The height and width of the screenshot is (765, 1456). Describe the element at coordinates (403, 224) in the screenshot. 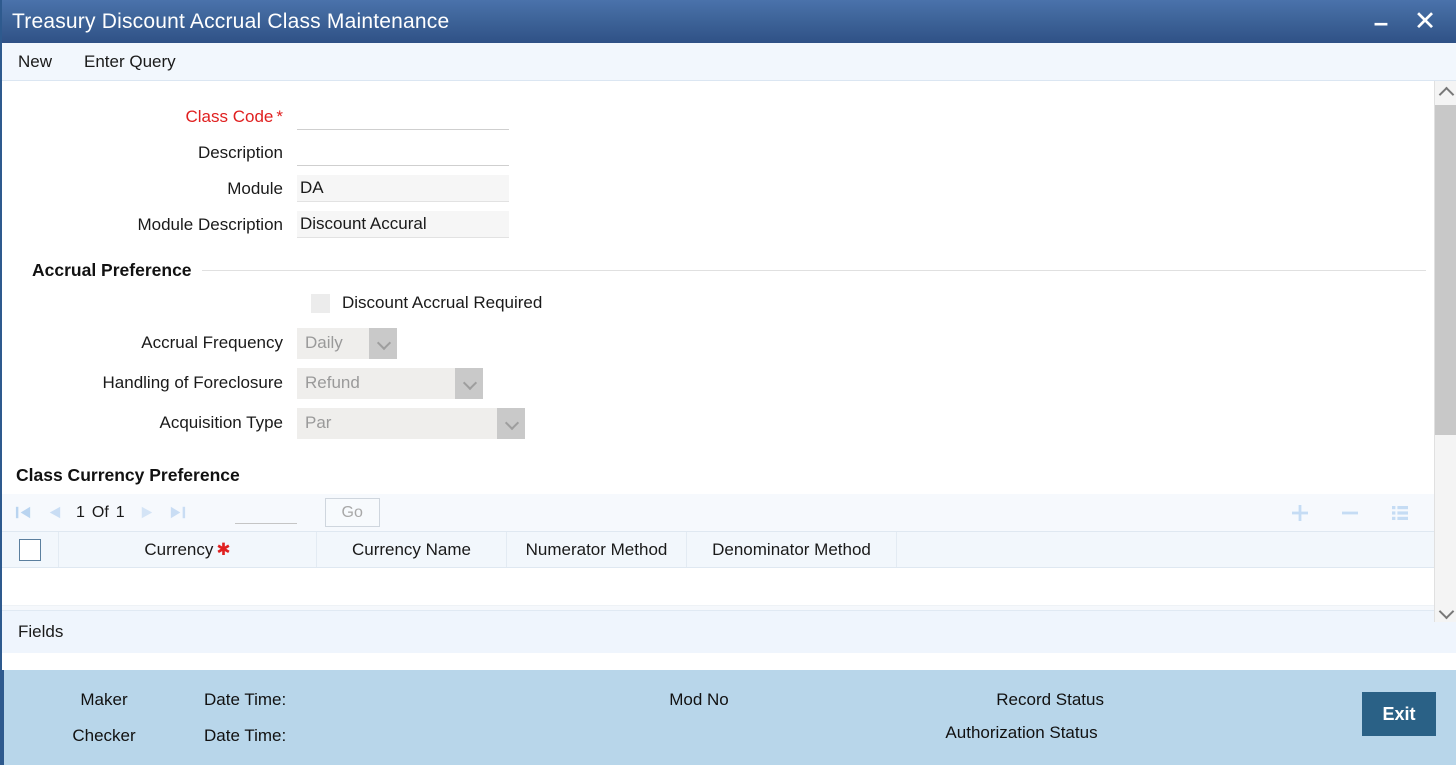

I see `module-description-input` at that location.